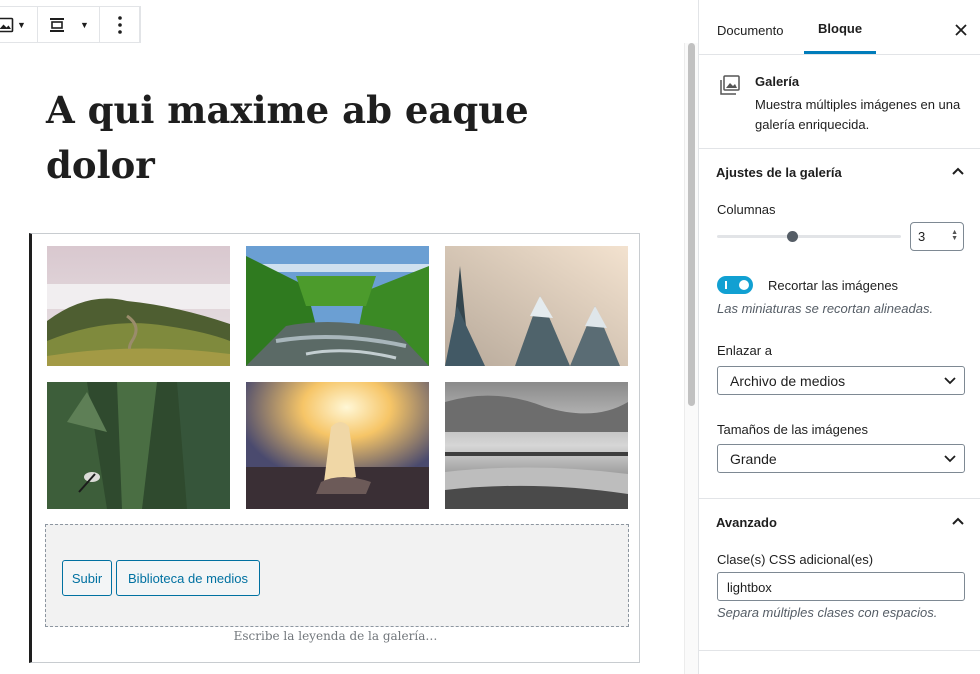 This screenshot has width=980, height=674. I want to click on align-button: ▼, so click(68, 24).